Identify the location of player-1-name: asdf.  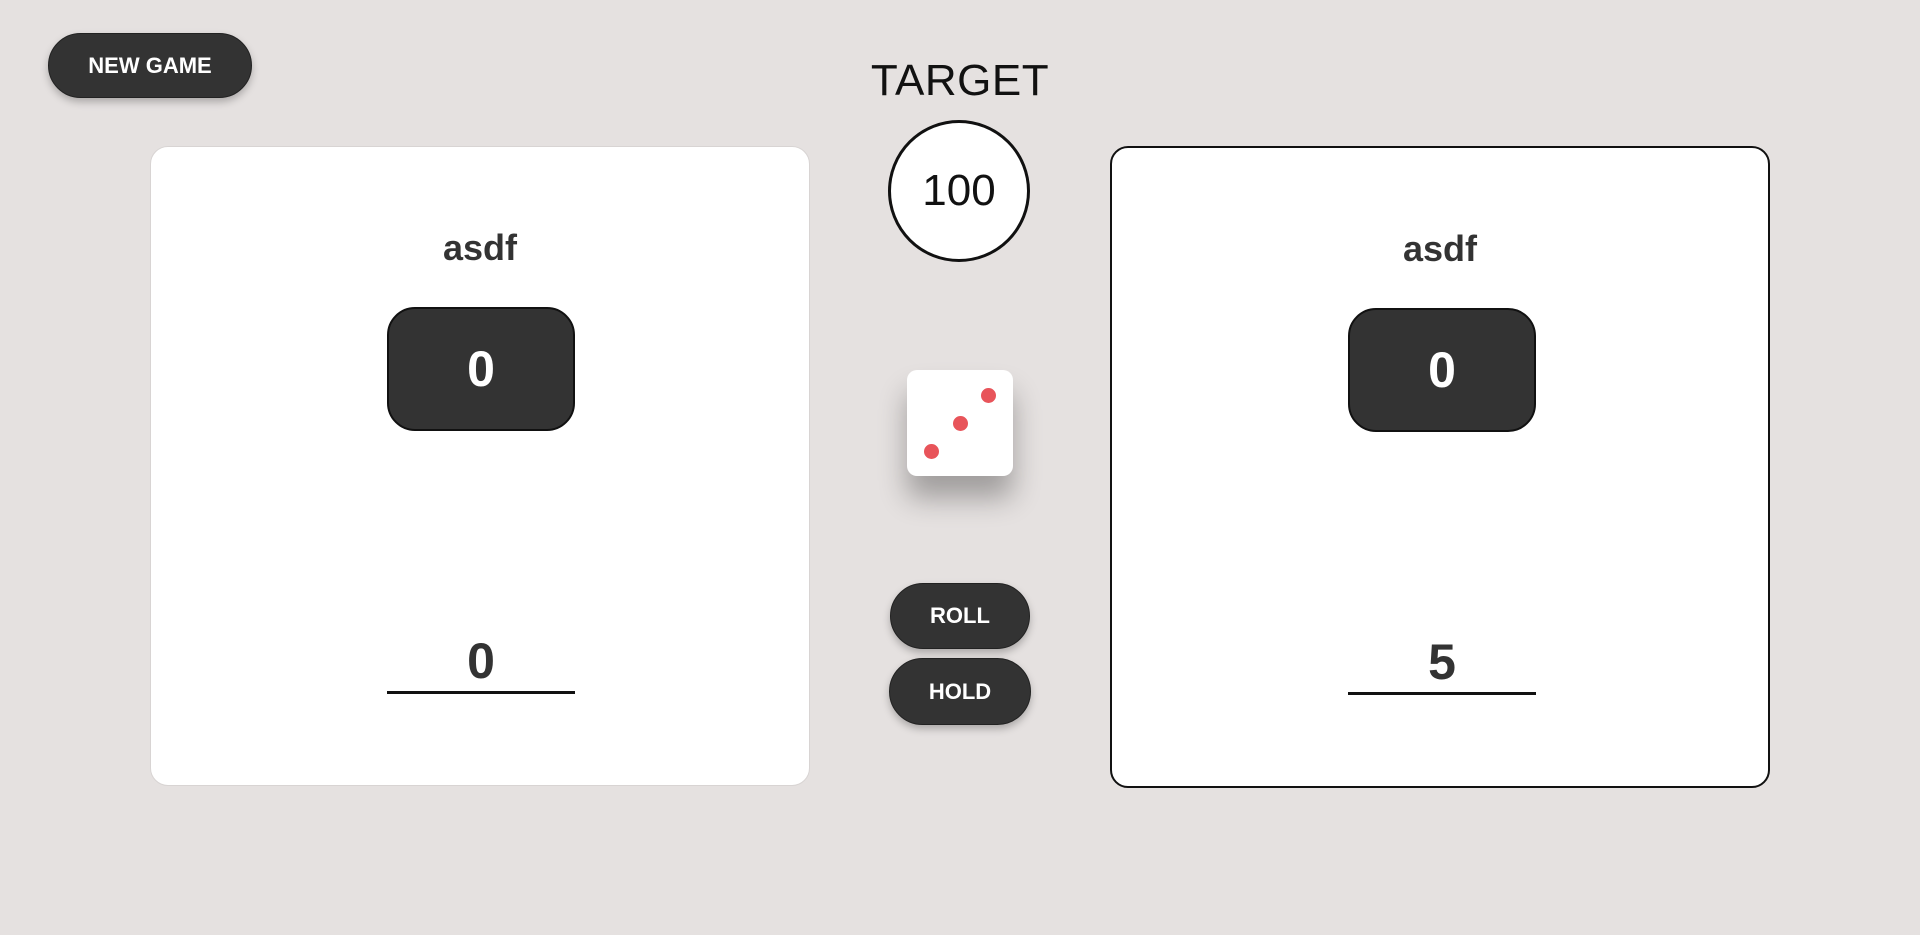
(480, 247).